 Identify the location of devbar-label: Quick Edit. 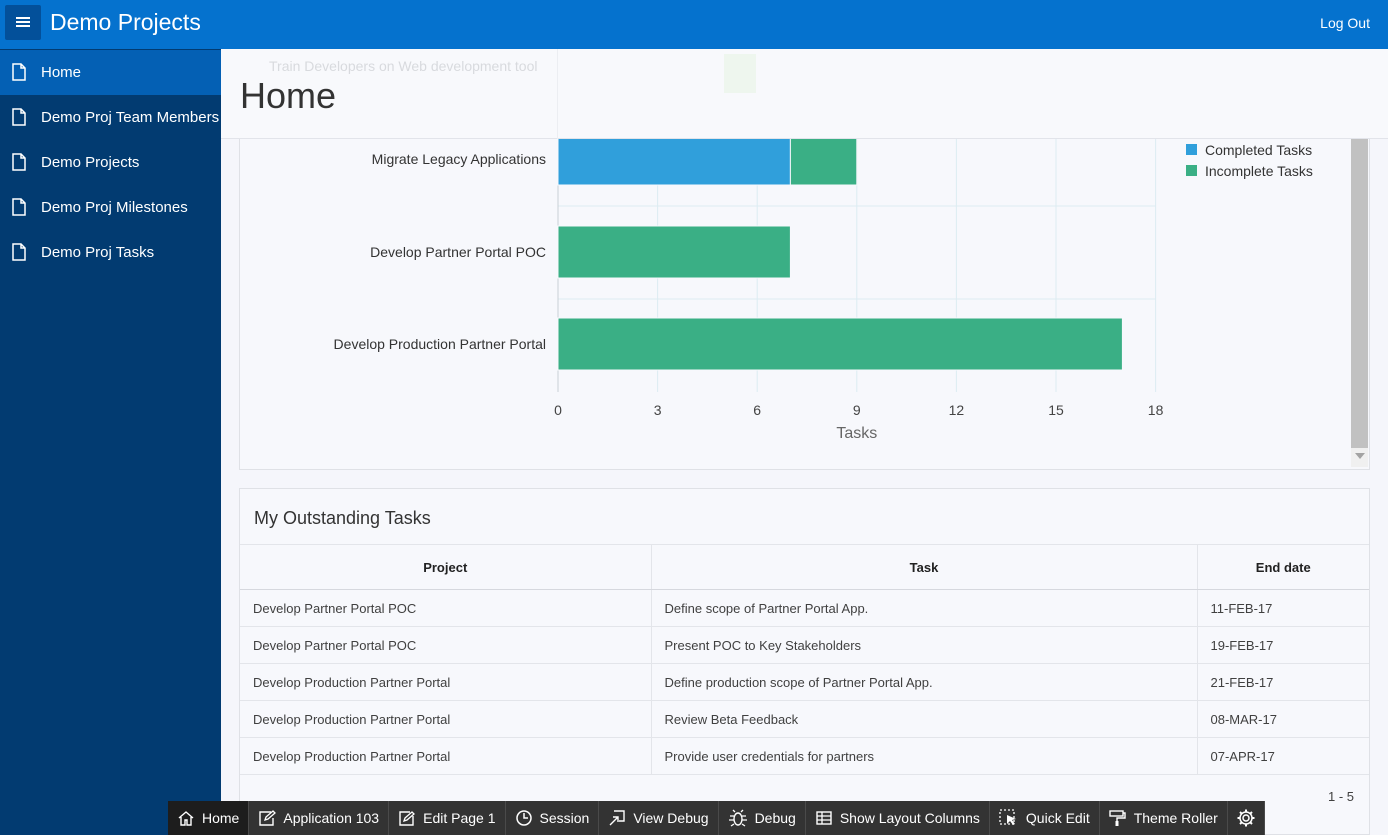
(1057, 818).